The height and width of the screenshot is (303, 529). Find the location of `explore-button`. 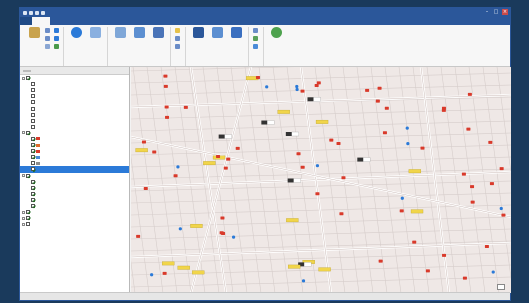

explore-button is located at coordinates (76, 33).